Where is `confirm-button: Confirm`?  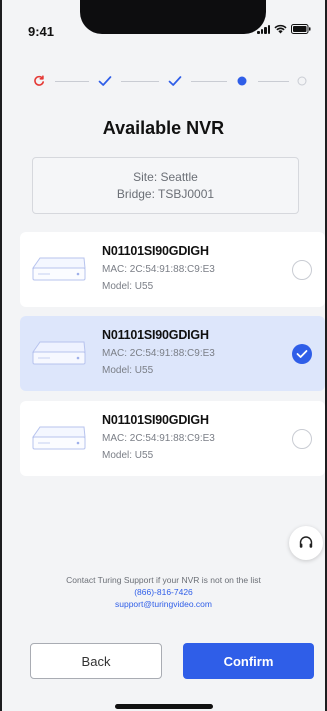
confirm-button: Confirm is located at coordinates (248, 661).